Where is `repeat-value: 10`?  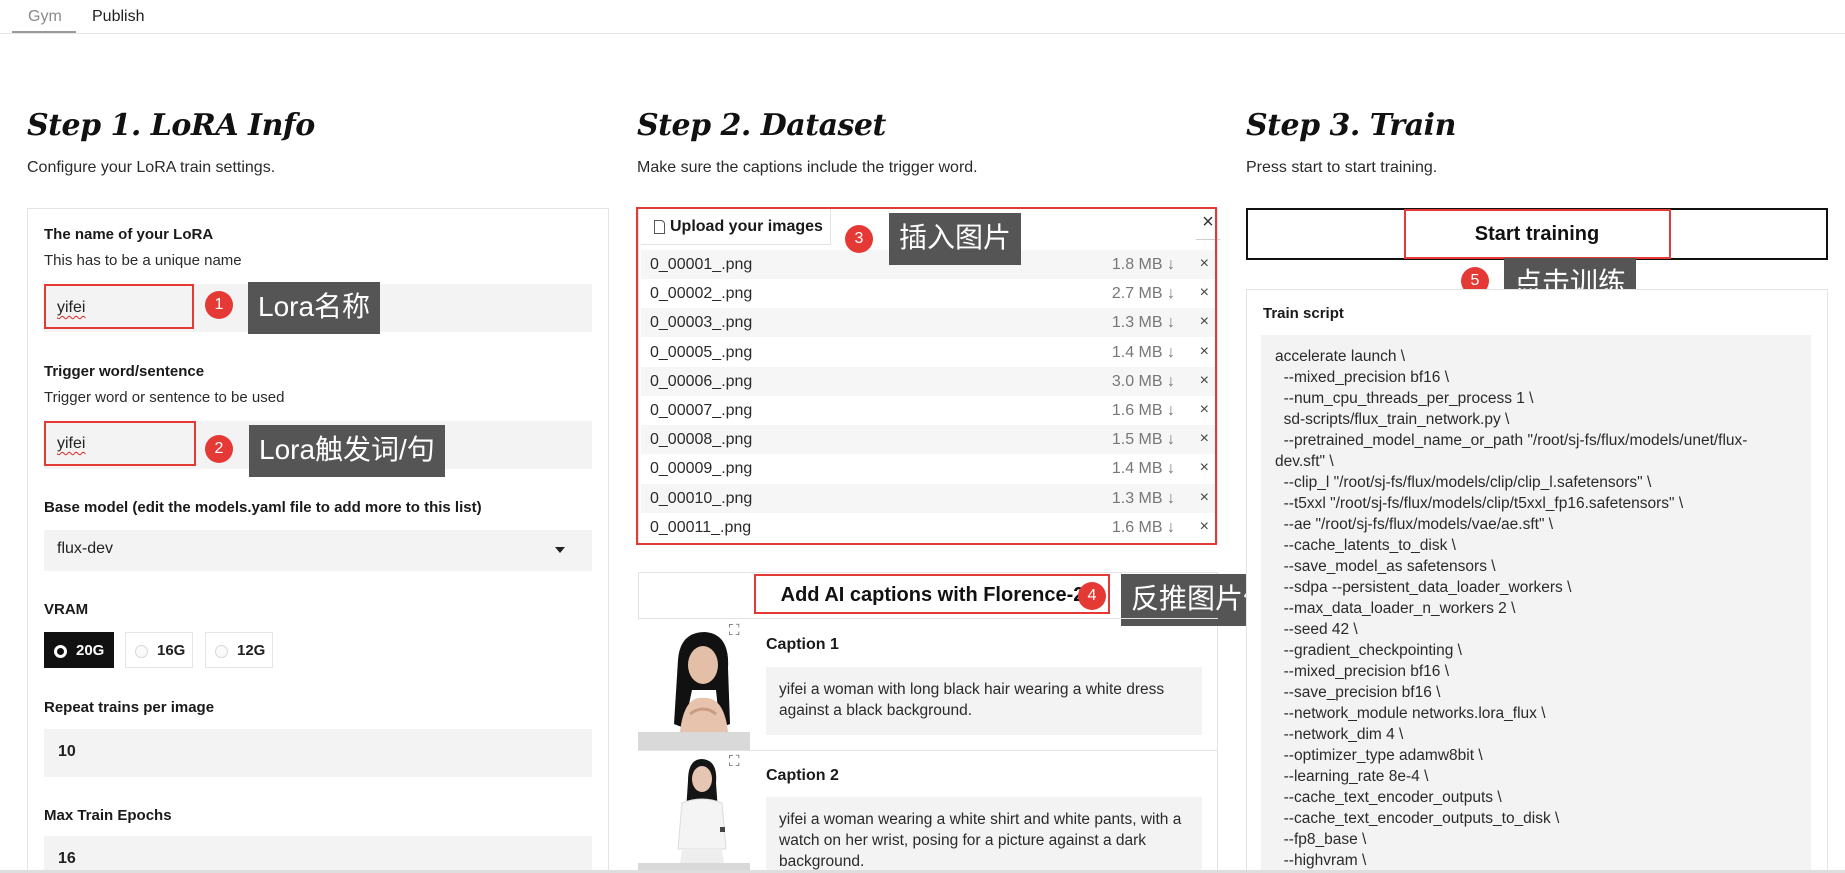
repeat-value: 10 is located at coordinates (67, 751).